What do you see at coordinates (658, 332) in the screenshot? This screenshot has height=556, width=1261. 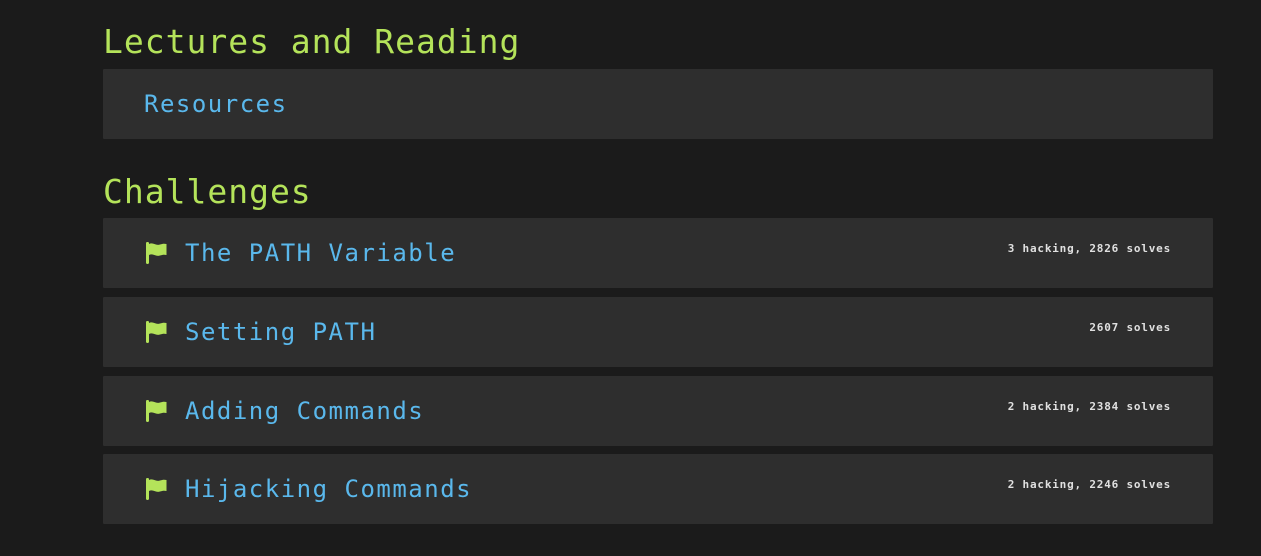 I see `challenge-item-setting-path: Setting PATH 2607 solves` at bounding box center [658, 332].